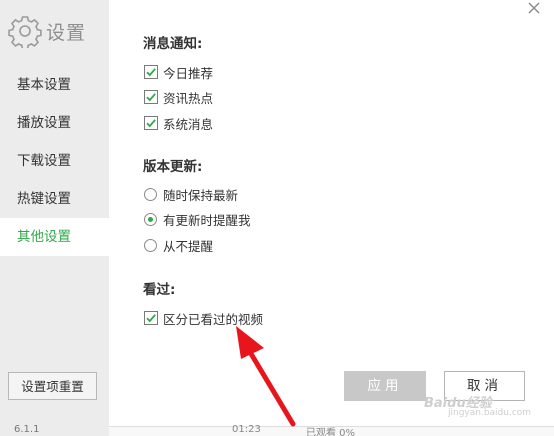  What do you see at coordinates (52, 386) in the screenshot?
I see `reset-settings-button: 设置项重置` at bounding box center [52, 386].